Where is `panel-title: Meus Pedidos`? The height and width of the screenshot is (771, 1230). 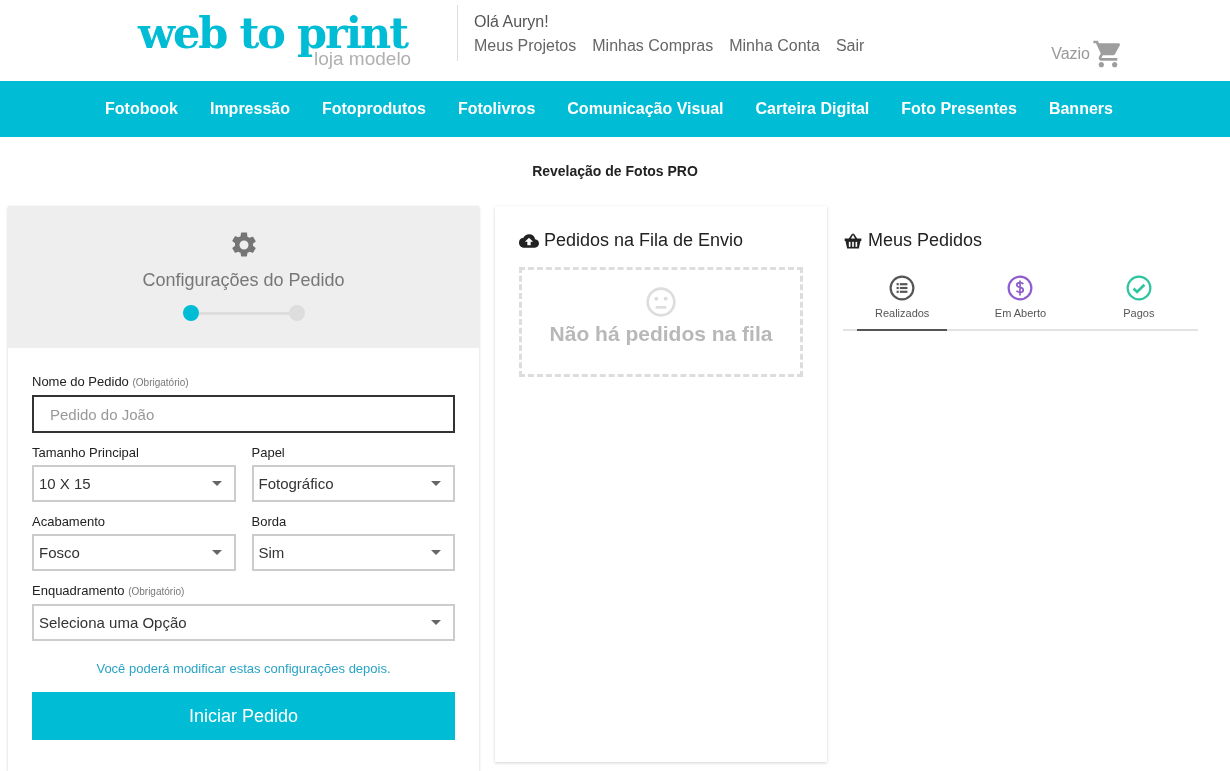
panel-title: Meus Pedidos is located at coordinates (925, 240).